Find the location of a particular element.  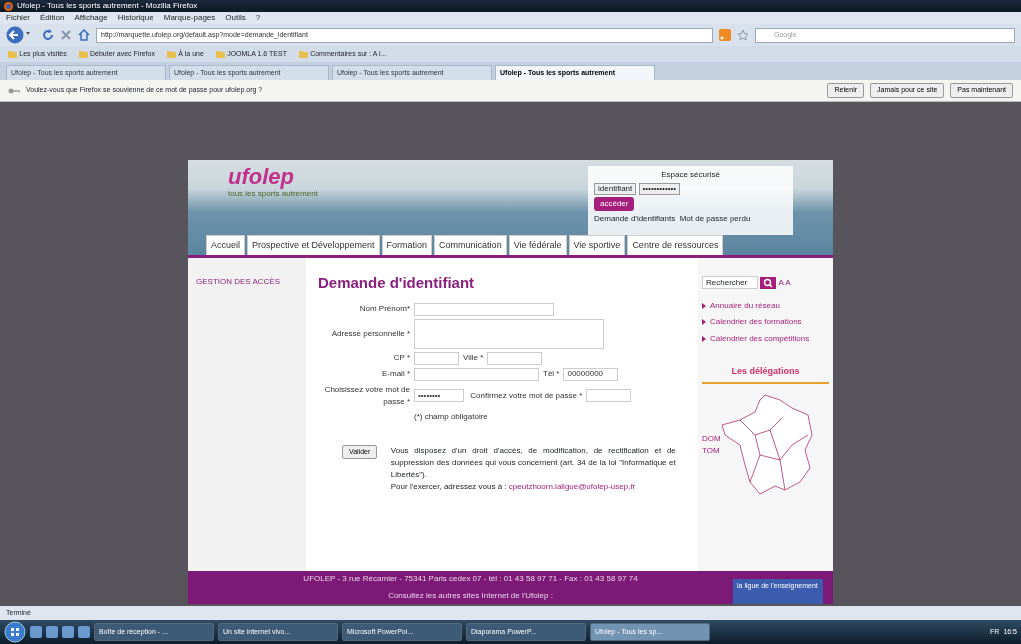

field-label: Choisissez votre mot de passe * is located at coordinates (366, 395).